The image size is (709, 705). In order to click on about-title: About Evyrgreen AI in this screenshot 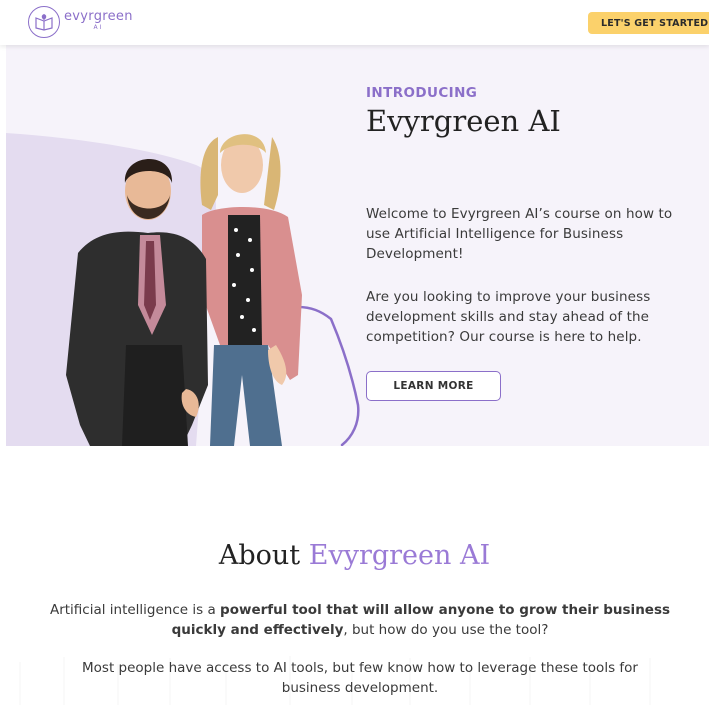, I will do `click(354, 556)`.